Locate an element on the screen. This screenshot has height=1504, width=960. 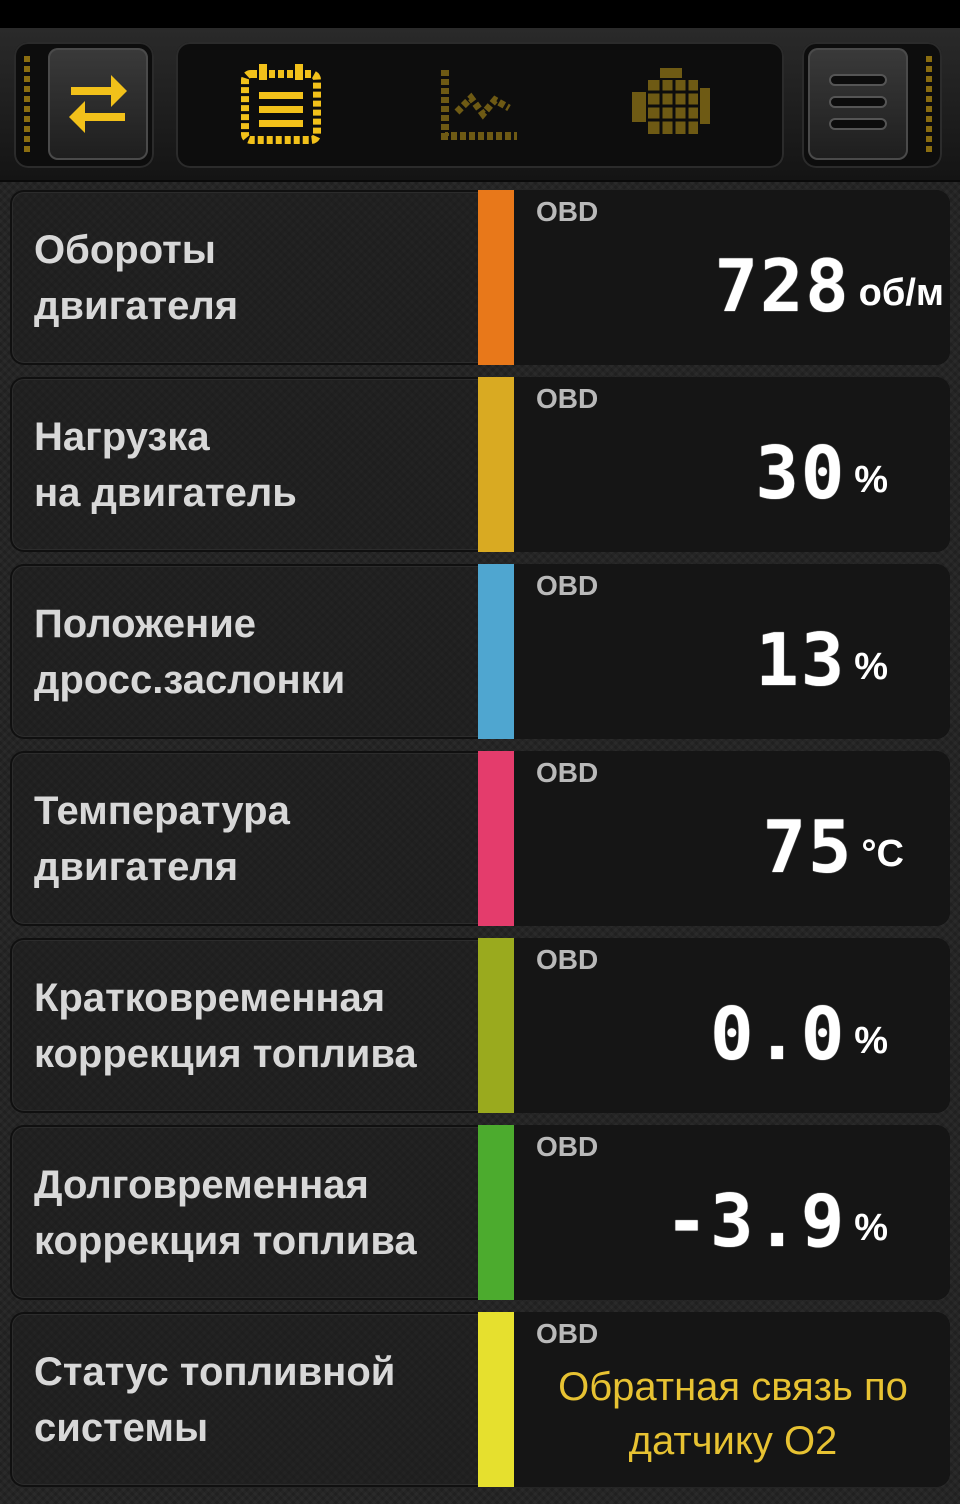
toolbar is located at coordinates (480, 105).